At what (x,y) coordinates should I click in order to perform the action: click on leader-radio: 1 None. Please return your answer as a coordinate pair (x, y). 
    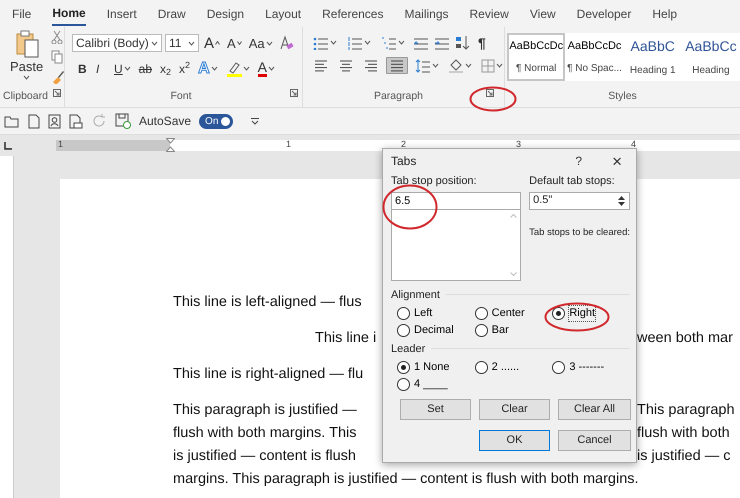
    Looking at the image, I should click on (423, 367).